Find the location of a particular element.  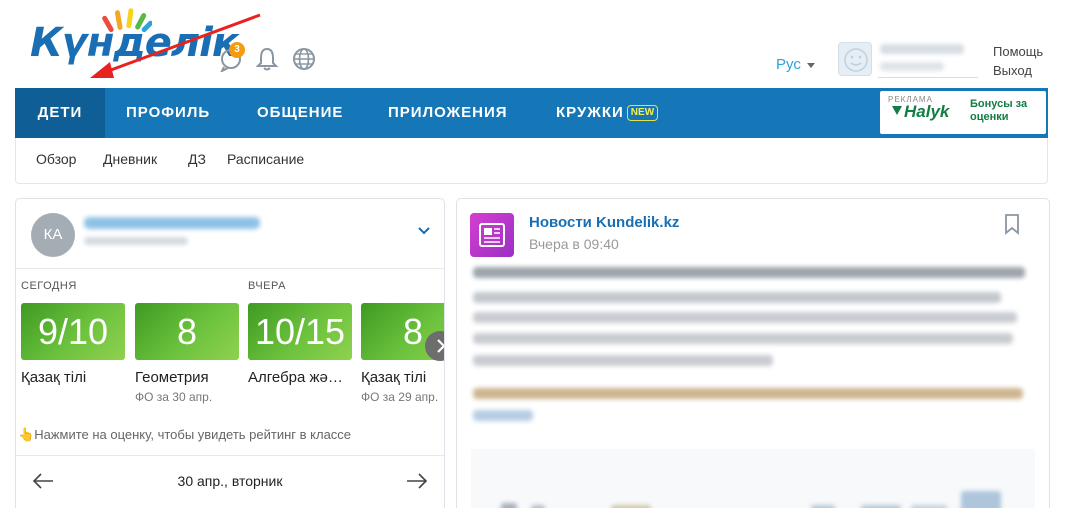

user-name-redacted is located at coordinates (928, 60).